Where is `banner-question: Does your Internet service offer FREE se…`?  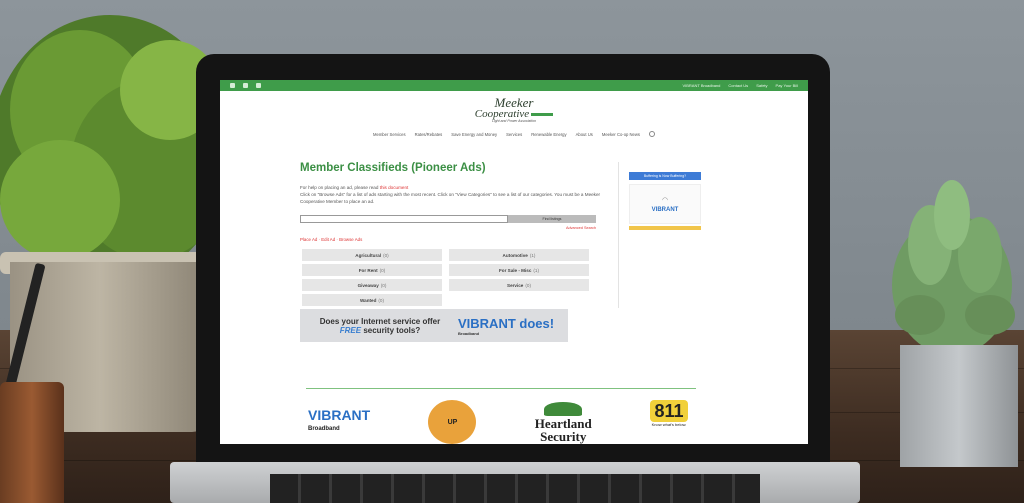 banner-question: Does your Internet service offer FREE se… is located at coordinates (380, 325).